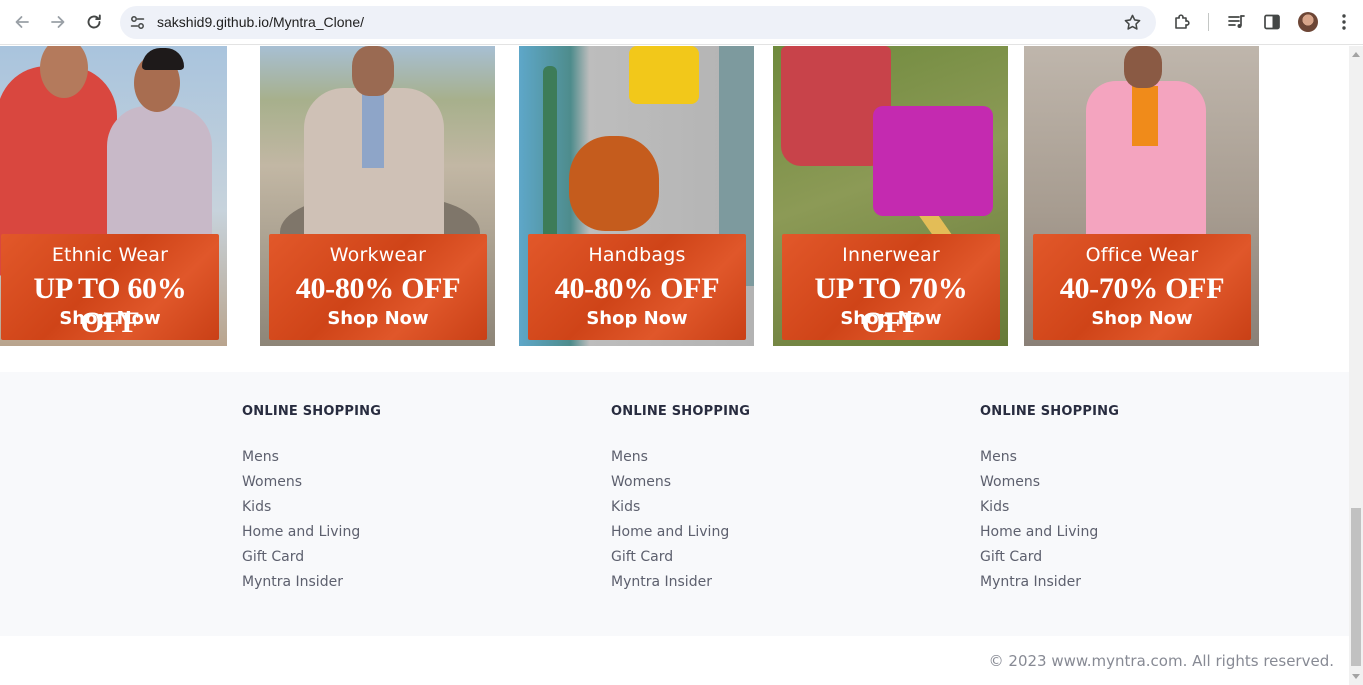  Describe the element at coordinates (1356, 676) in the screenshot. I see `scroll-down-arrow-icon` at that location.